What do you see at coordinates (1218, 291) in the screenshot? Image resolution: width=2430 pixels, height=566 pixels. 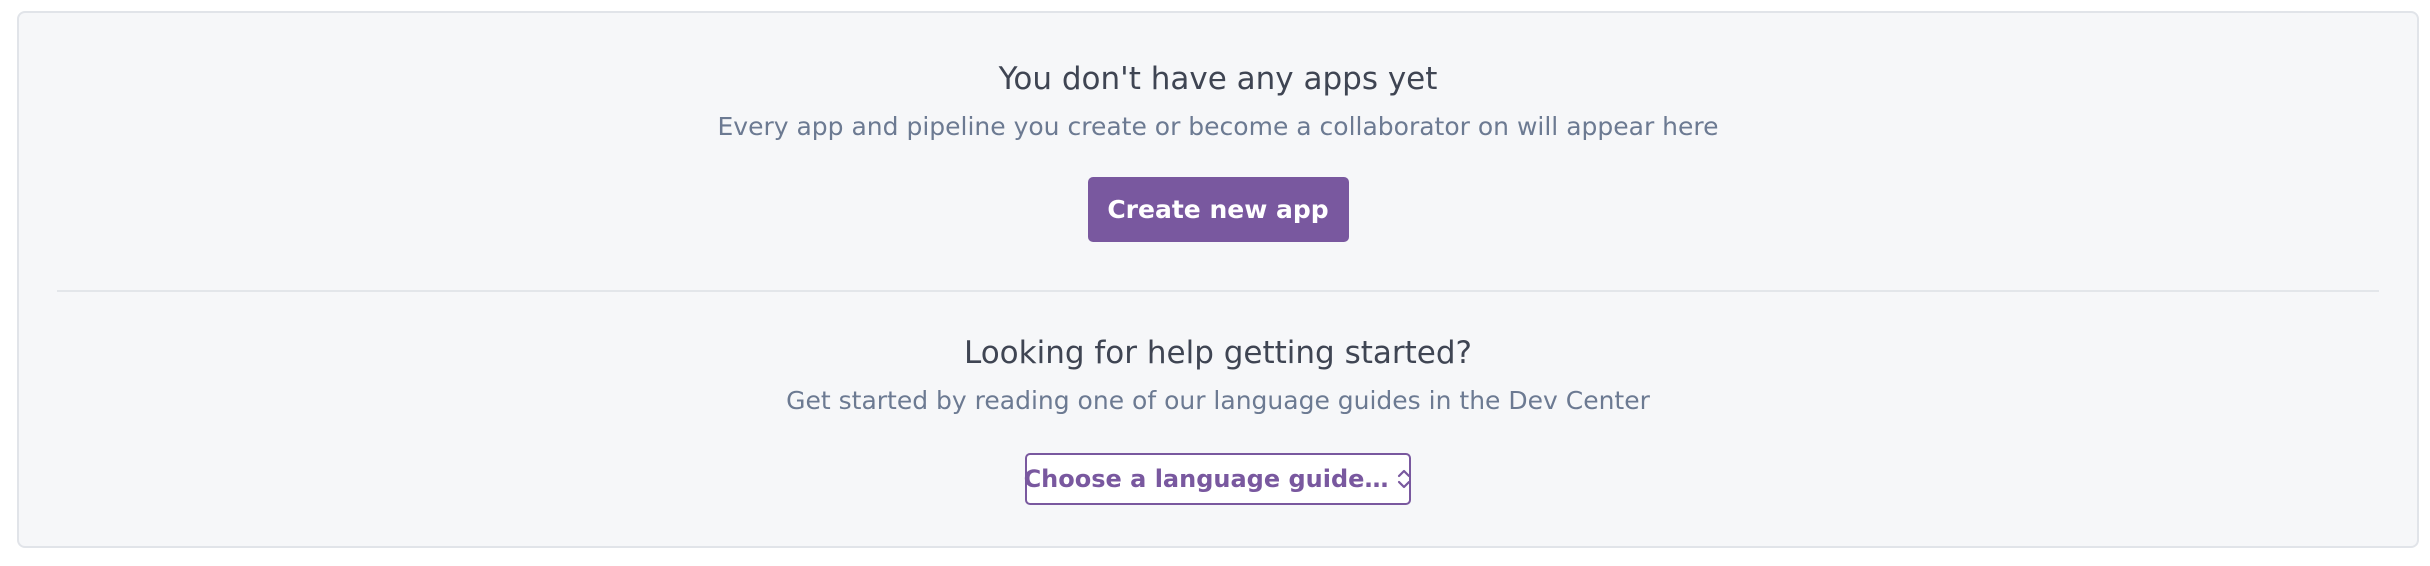 I see `section-divider` at bounding box center [1218, 291].